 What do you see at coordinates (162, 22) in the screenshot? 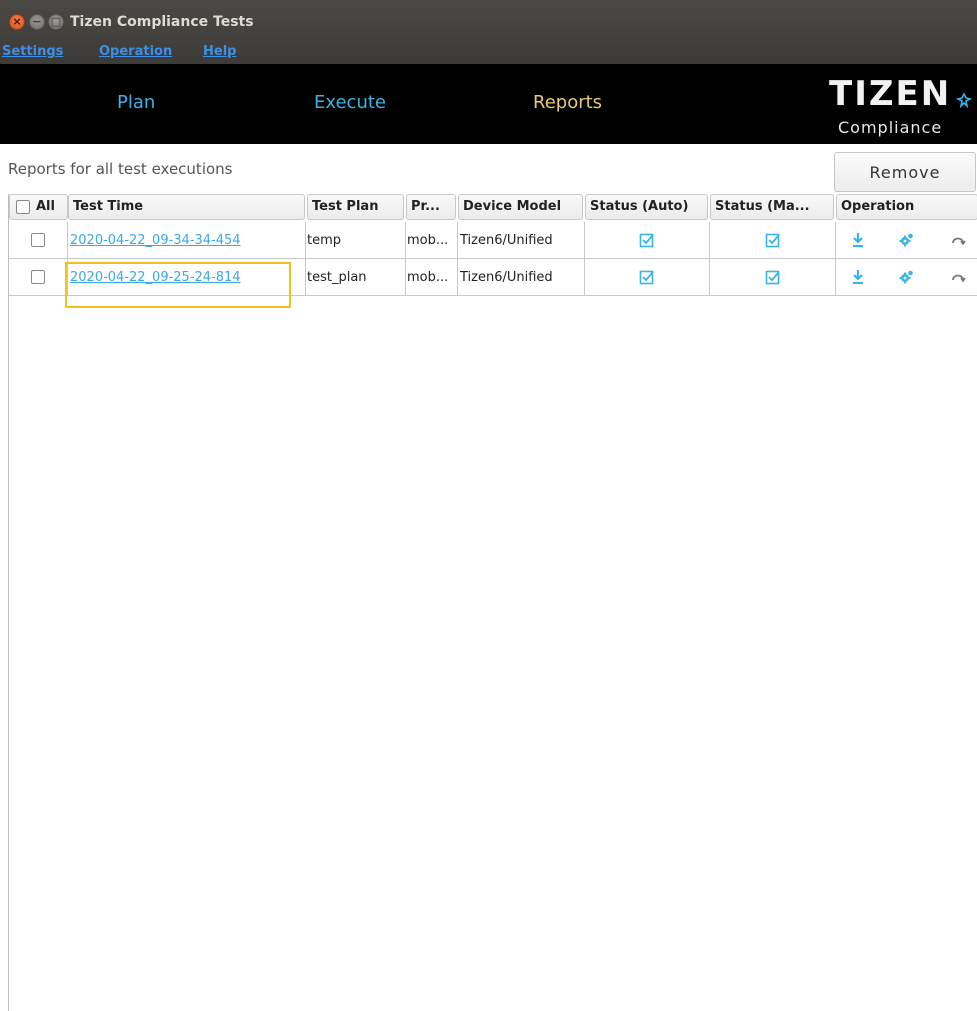
I see `window-title: Tizen Compliance Tests` at bounding box center [162, 22].